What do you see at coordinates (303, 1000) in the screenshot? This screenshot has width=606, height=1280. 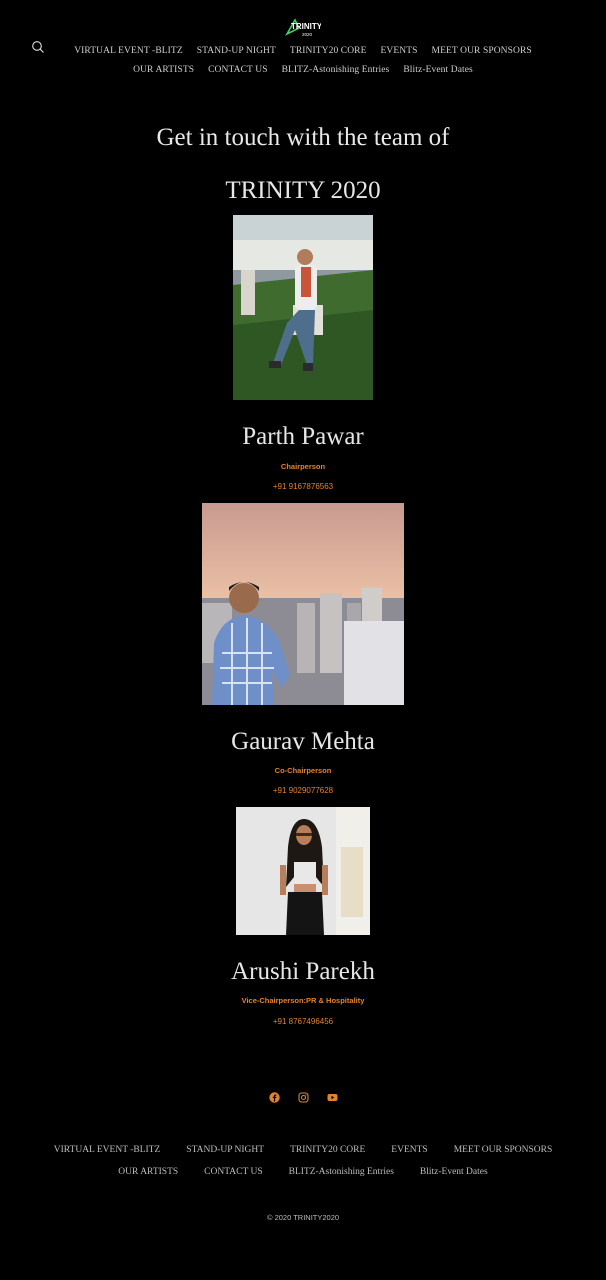 I see `member-role: Vice-Chairperson:PR & Hospitality` at bounding box center [303, 1000].